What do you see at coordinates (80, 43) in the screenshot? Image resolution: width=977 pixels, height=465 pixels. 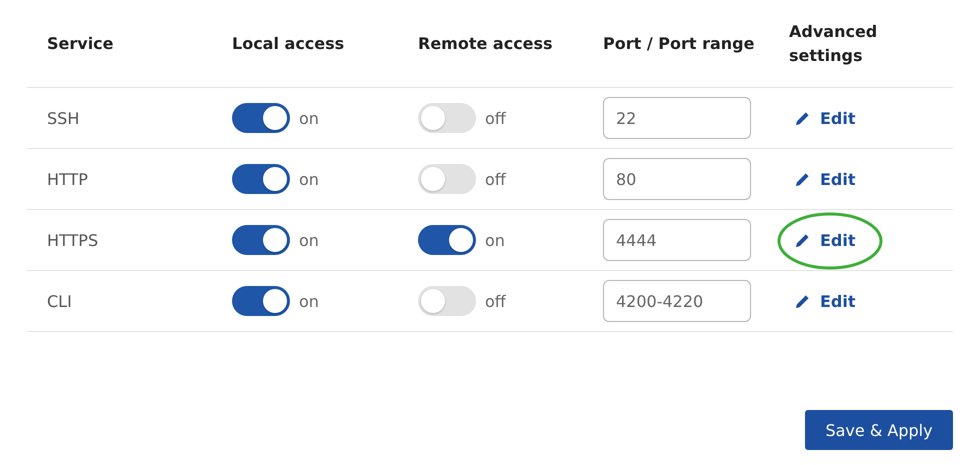 I see `column-header: Service` at bounding box center [80, 43].